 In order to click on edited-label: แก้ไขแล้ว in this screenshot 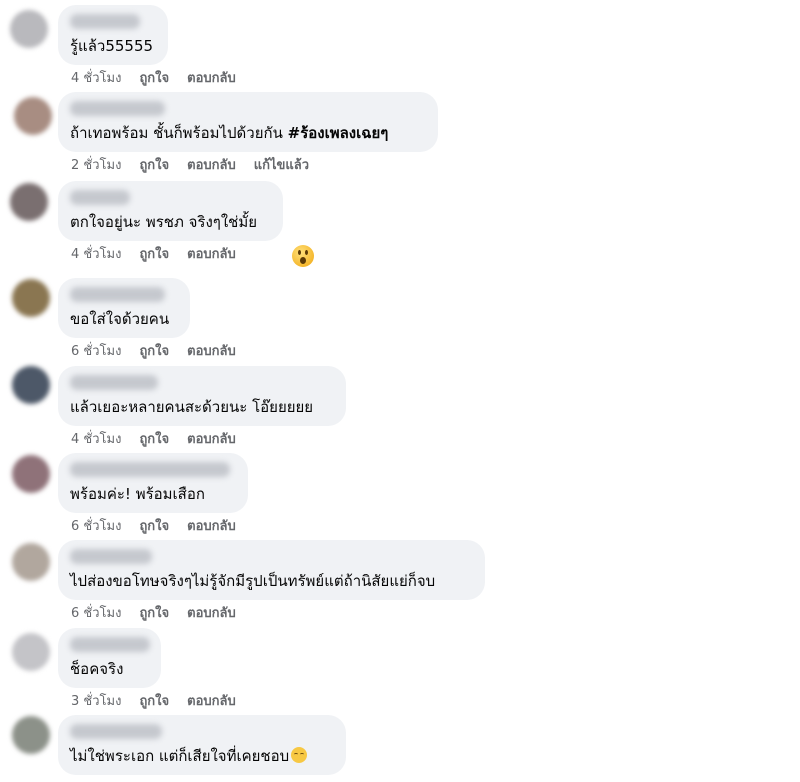, I will do `click(281, 166)`.